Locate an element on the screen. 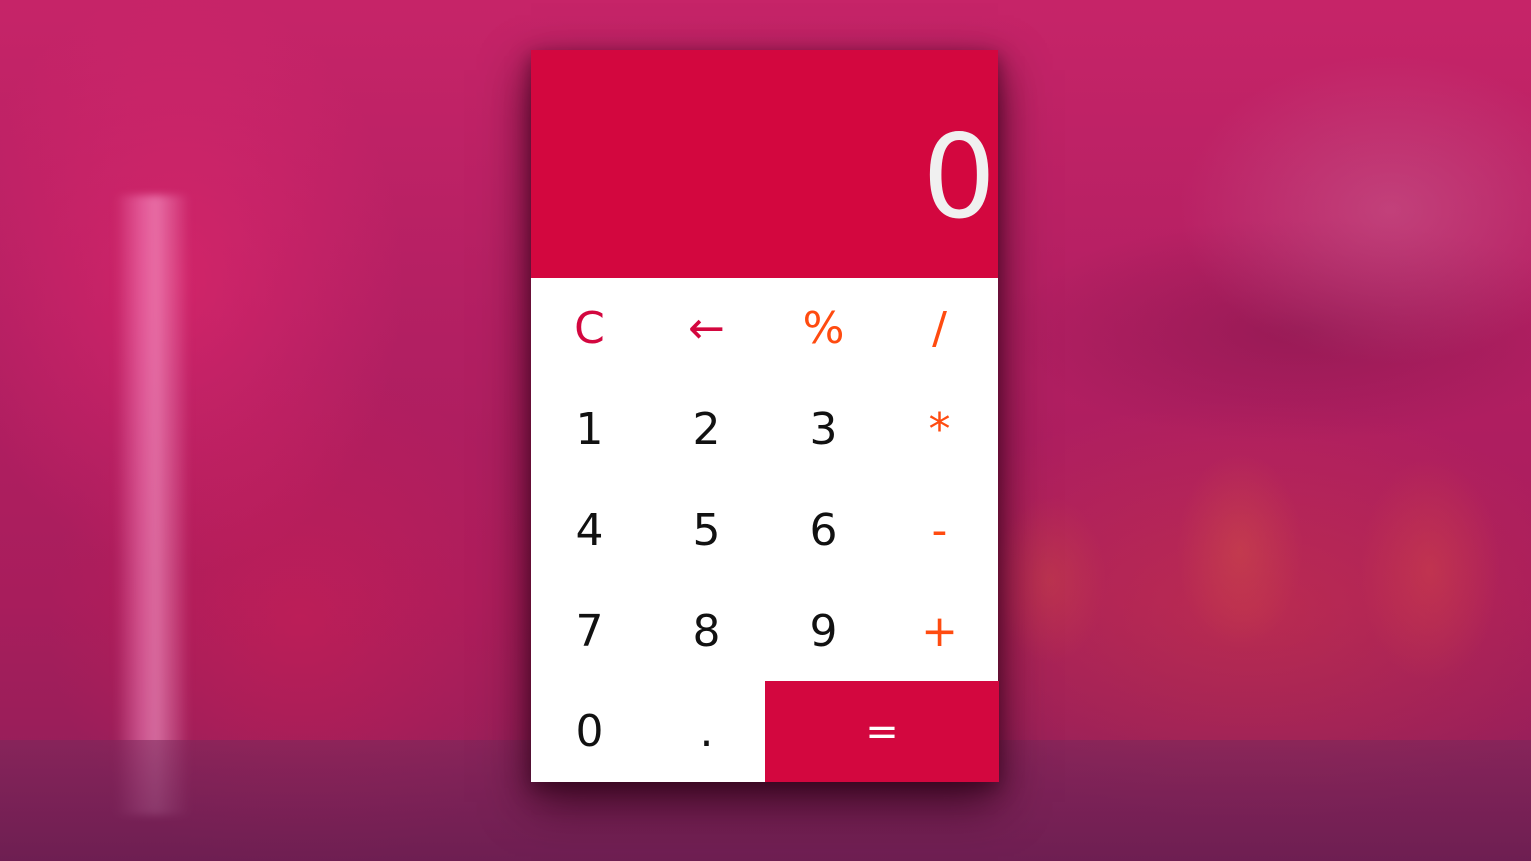 The height and width of the screenshot is (861, 1531). digit-6-button: 6 is located at coordinates (823, 530).